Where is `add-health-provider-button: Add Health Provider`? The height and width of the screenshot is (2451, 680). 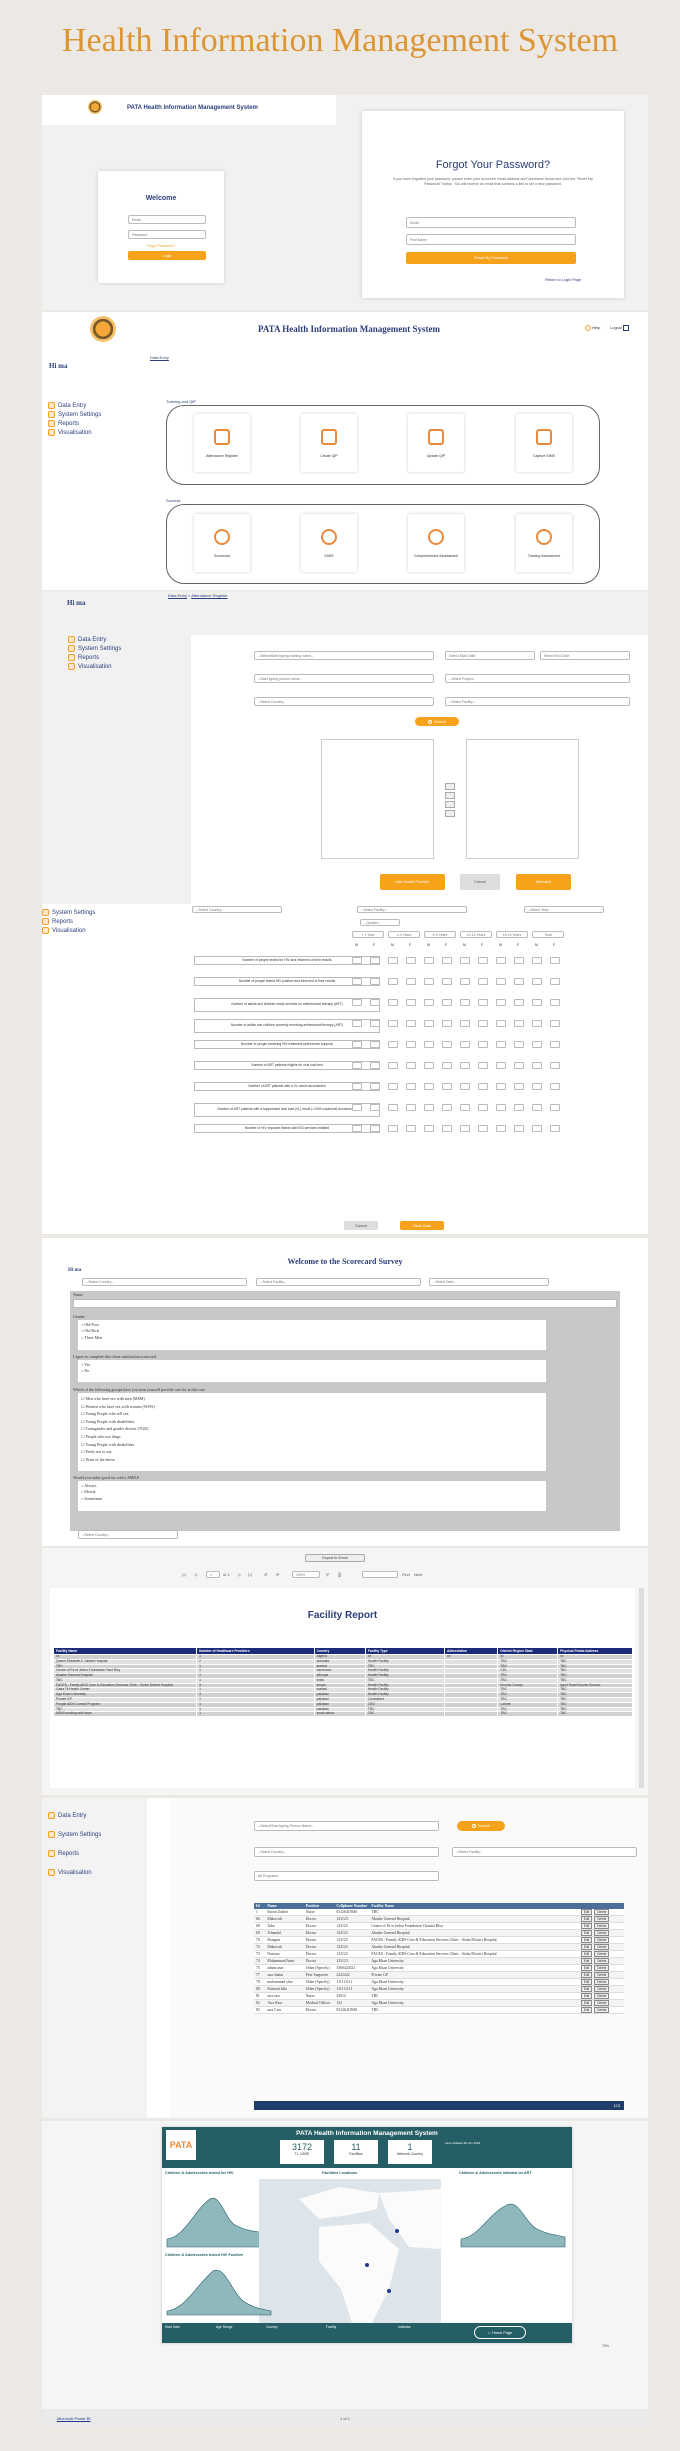
add-health-provider-button: Add Health Provider is located at coordinates (412, 882).